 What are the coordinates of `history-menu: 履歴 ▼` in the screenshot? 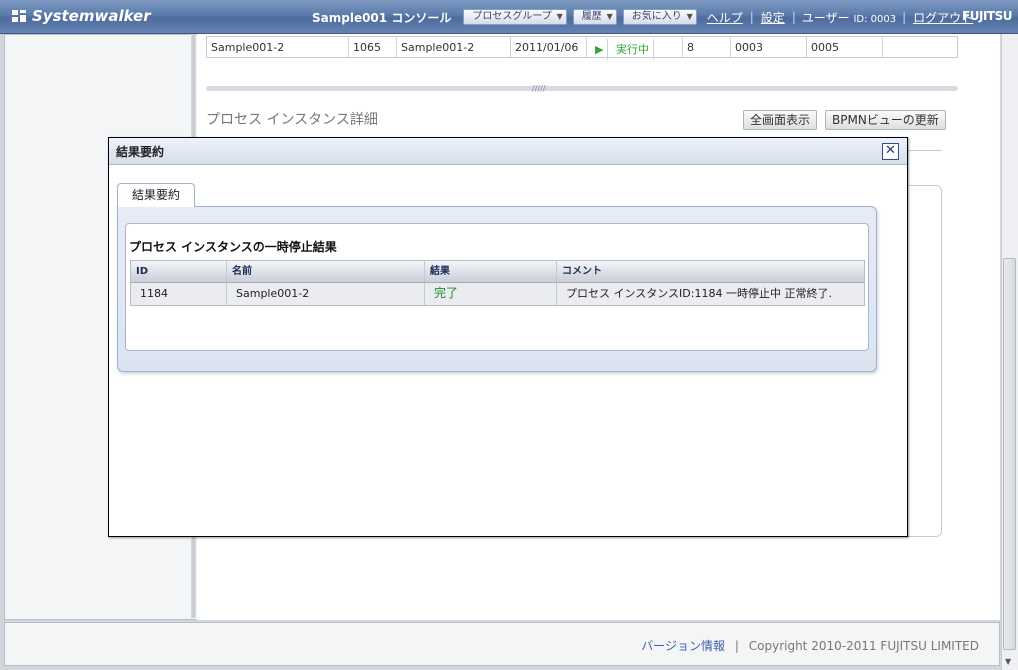 It's located at (594, 17).